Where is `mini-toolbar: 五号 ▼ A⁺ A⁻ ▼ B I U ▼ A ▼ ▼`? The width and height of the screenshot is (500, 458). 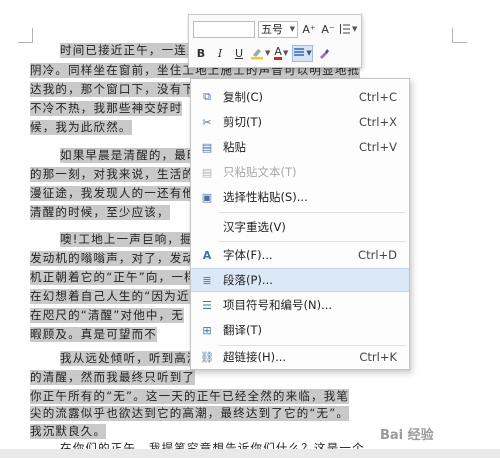
mini-toolbar: 五号 ▼ A⁺ A⁻ ▼ B I U ▼ A ▼ ▼ is located at coordinates (275, 41).